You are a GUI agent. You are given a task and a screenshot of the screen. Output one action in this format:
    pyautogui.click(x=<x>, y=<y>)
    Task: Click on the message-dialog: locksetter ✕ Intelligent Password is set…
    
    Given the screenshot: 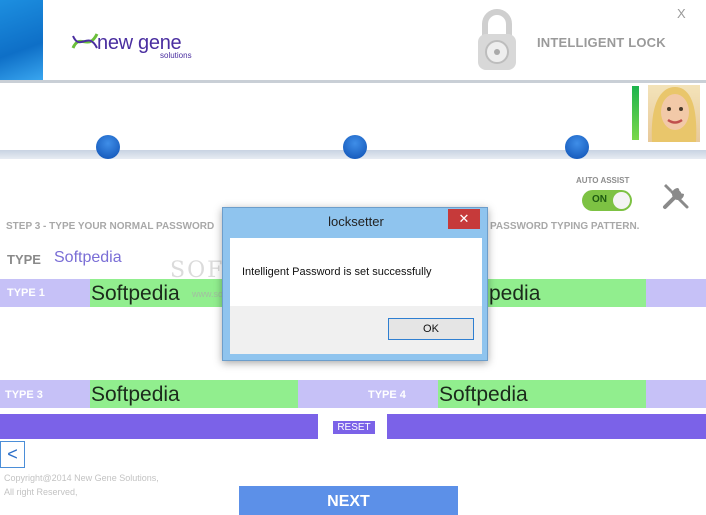 What is the action you would take?
    pyautogui.click(x=355, y=284)
    